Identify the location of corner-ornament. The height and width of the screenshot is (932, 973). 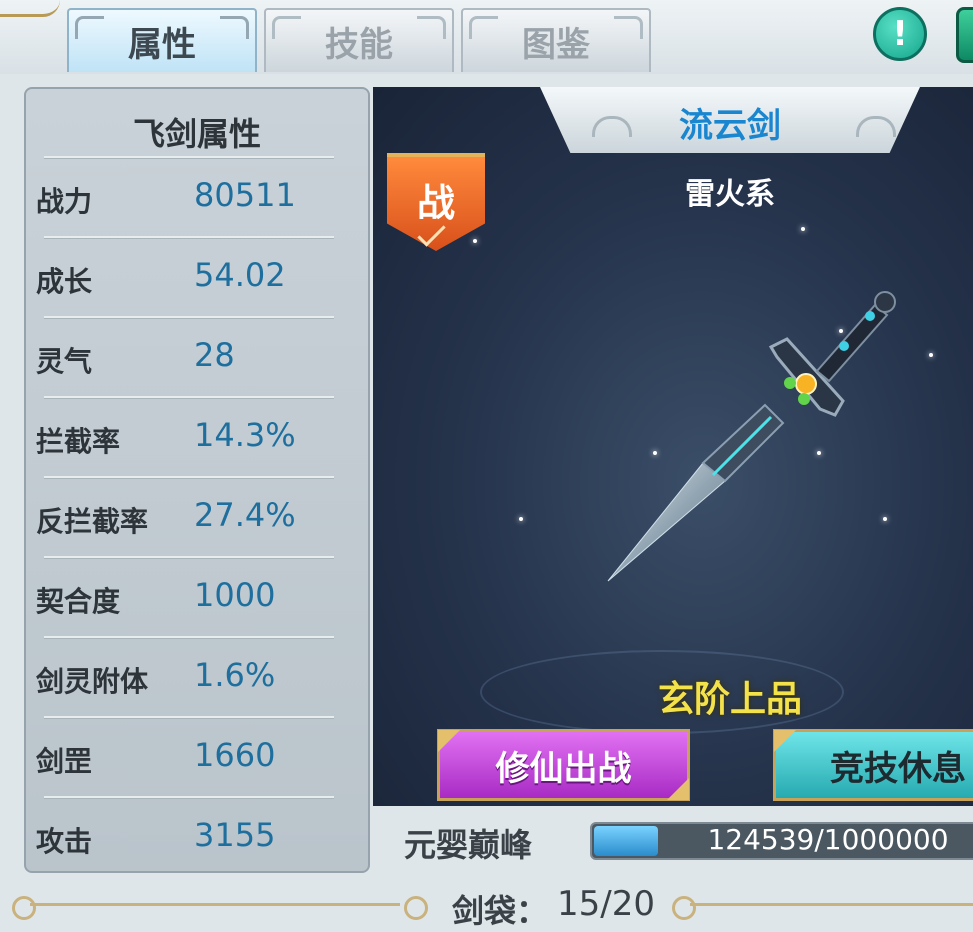
(30, 8).